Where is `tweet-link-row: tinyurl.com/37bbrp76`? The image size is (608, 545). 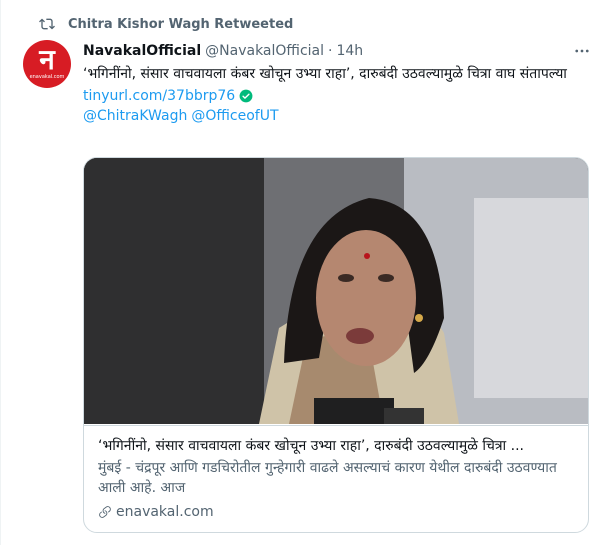
tweet-link-row: tinyurl.com/37bbrp76 is located at coordinates (338, 96).